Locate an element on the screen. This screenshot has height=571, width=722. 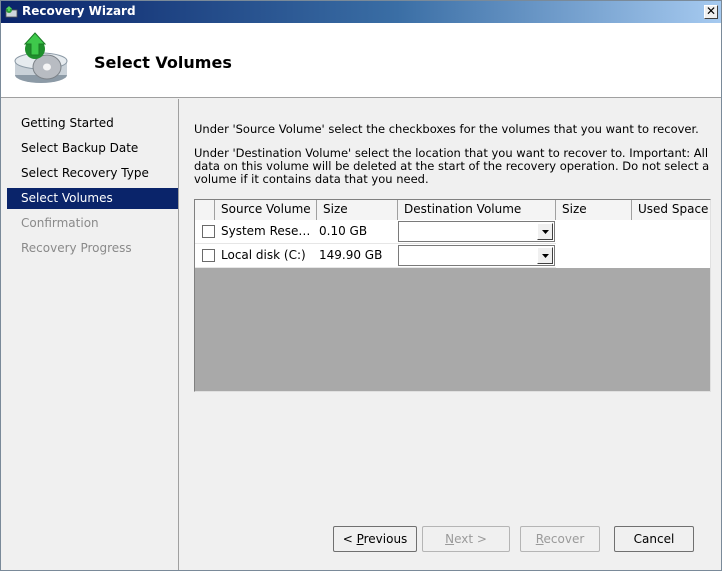
next-label: ext > is located at coordinates (470, 539).